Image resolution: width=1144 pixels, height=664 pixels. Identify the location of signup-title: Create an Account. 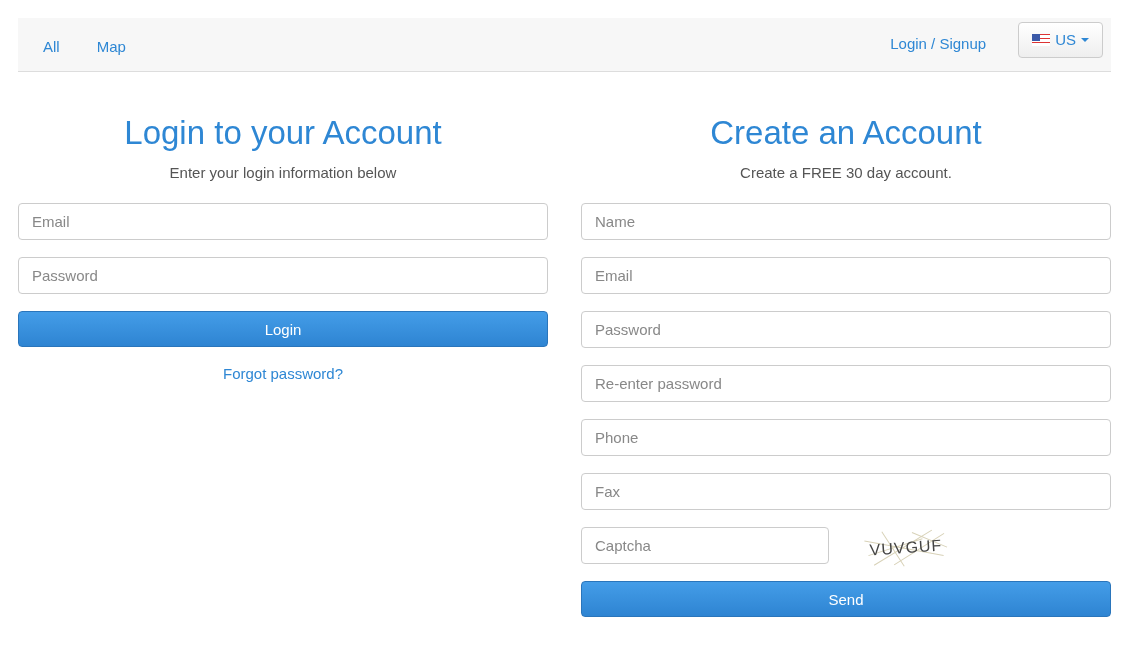
(846, 133).